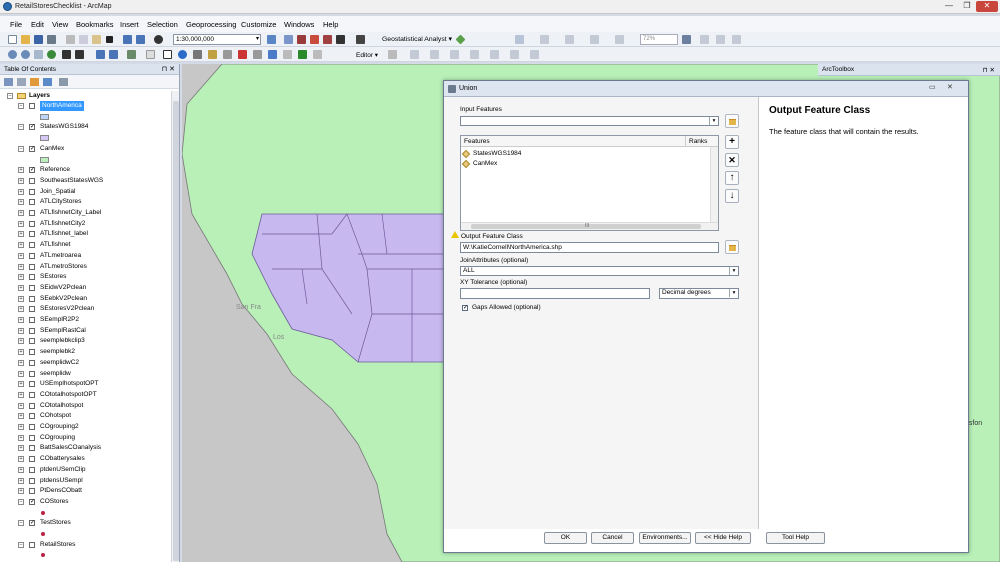 The height and width of the screenshot is (562, 1000). I want to click on add-row-button: +, so click(732, 142).